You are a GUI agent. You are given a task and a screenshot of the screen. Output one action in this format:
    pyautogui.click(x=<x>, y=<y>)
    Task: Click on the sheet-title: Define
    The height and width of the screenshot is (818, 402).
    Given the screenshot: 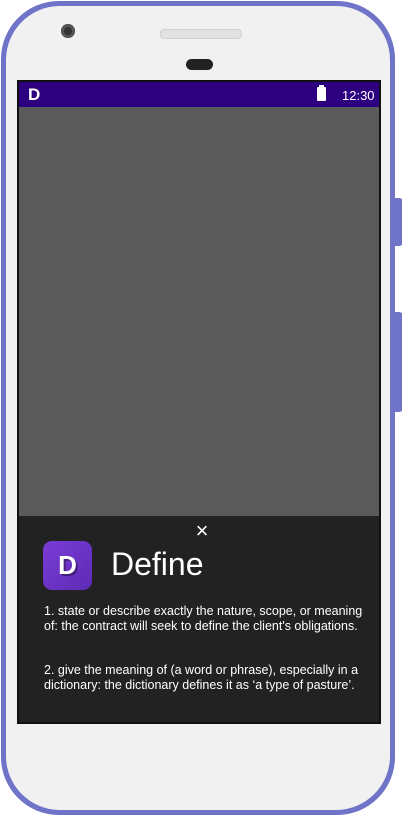 What is the action you would take?
    pyautogui.click(x=157, y=564)
    